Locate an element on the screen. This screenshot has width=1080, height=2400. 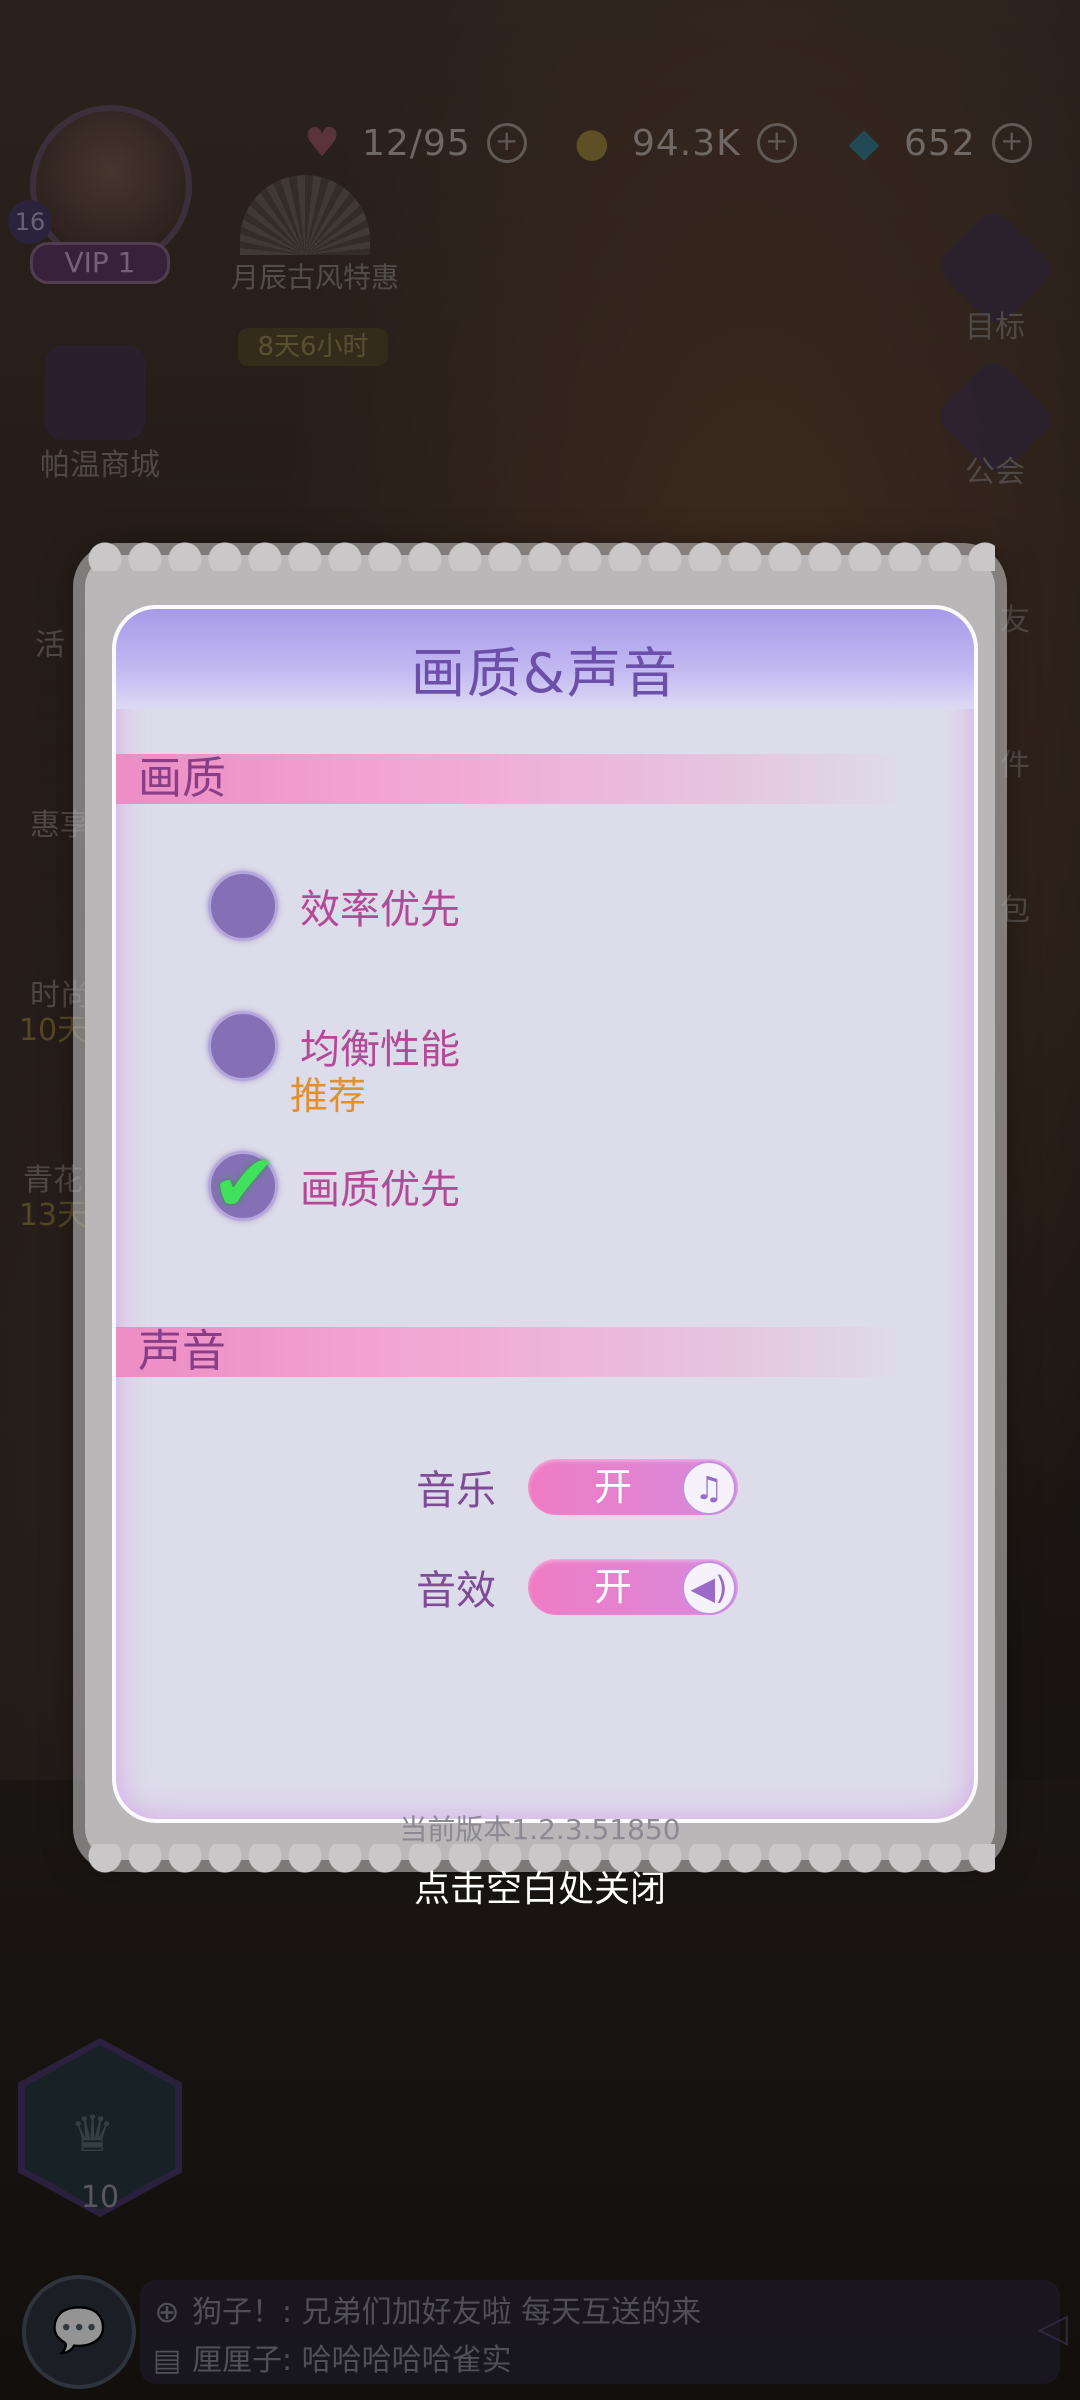
music-toggle-state: 开 is located at coordinates (612, 1487).